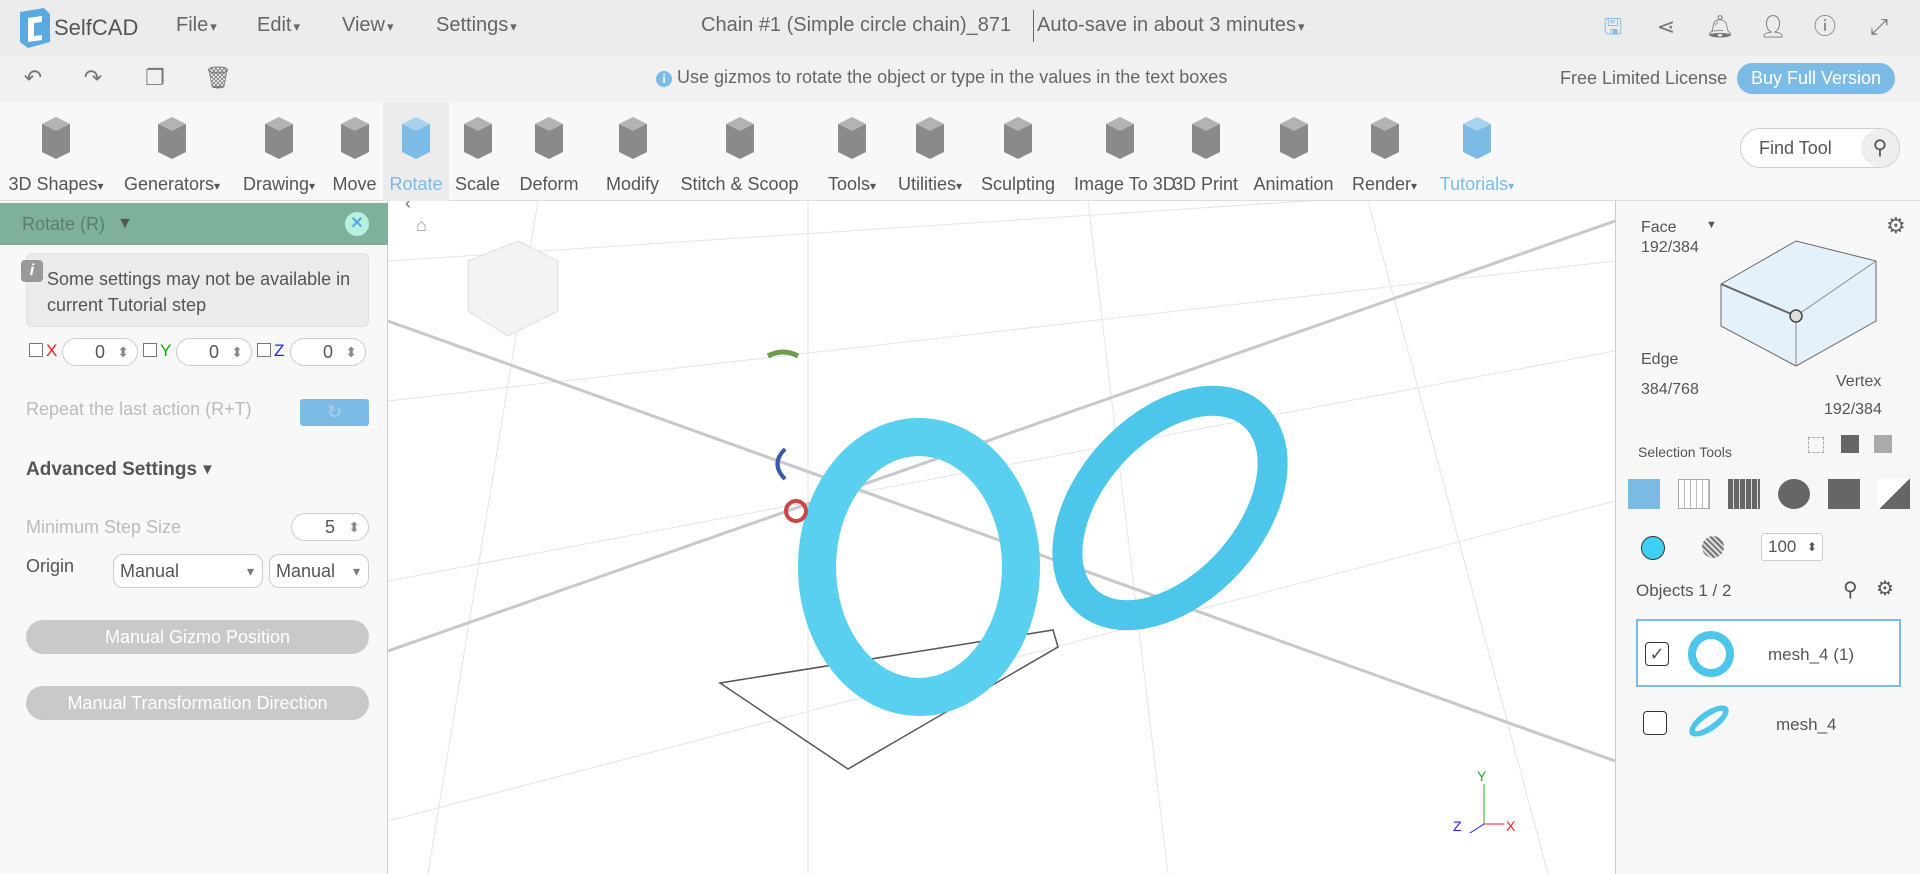 Image resolution: width=1920 pixels, height=874 pixels. I want to click on rotate-gizmo-y, so click(783, 354).